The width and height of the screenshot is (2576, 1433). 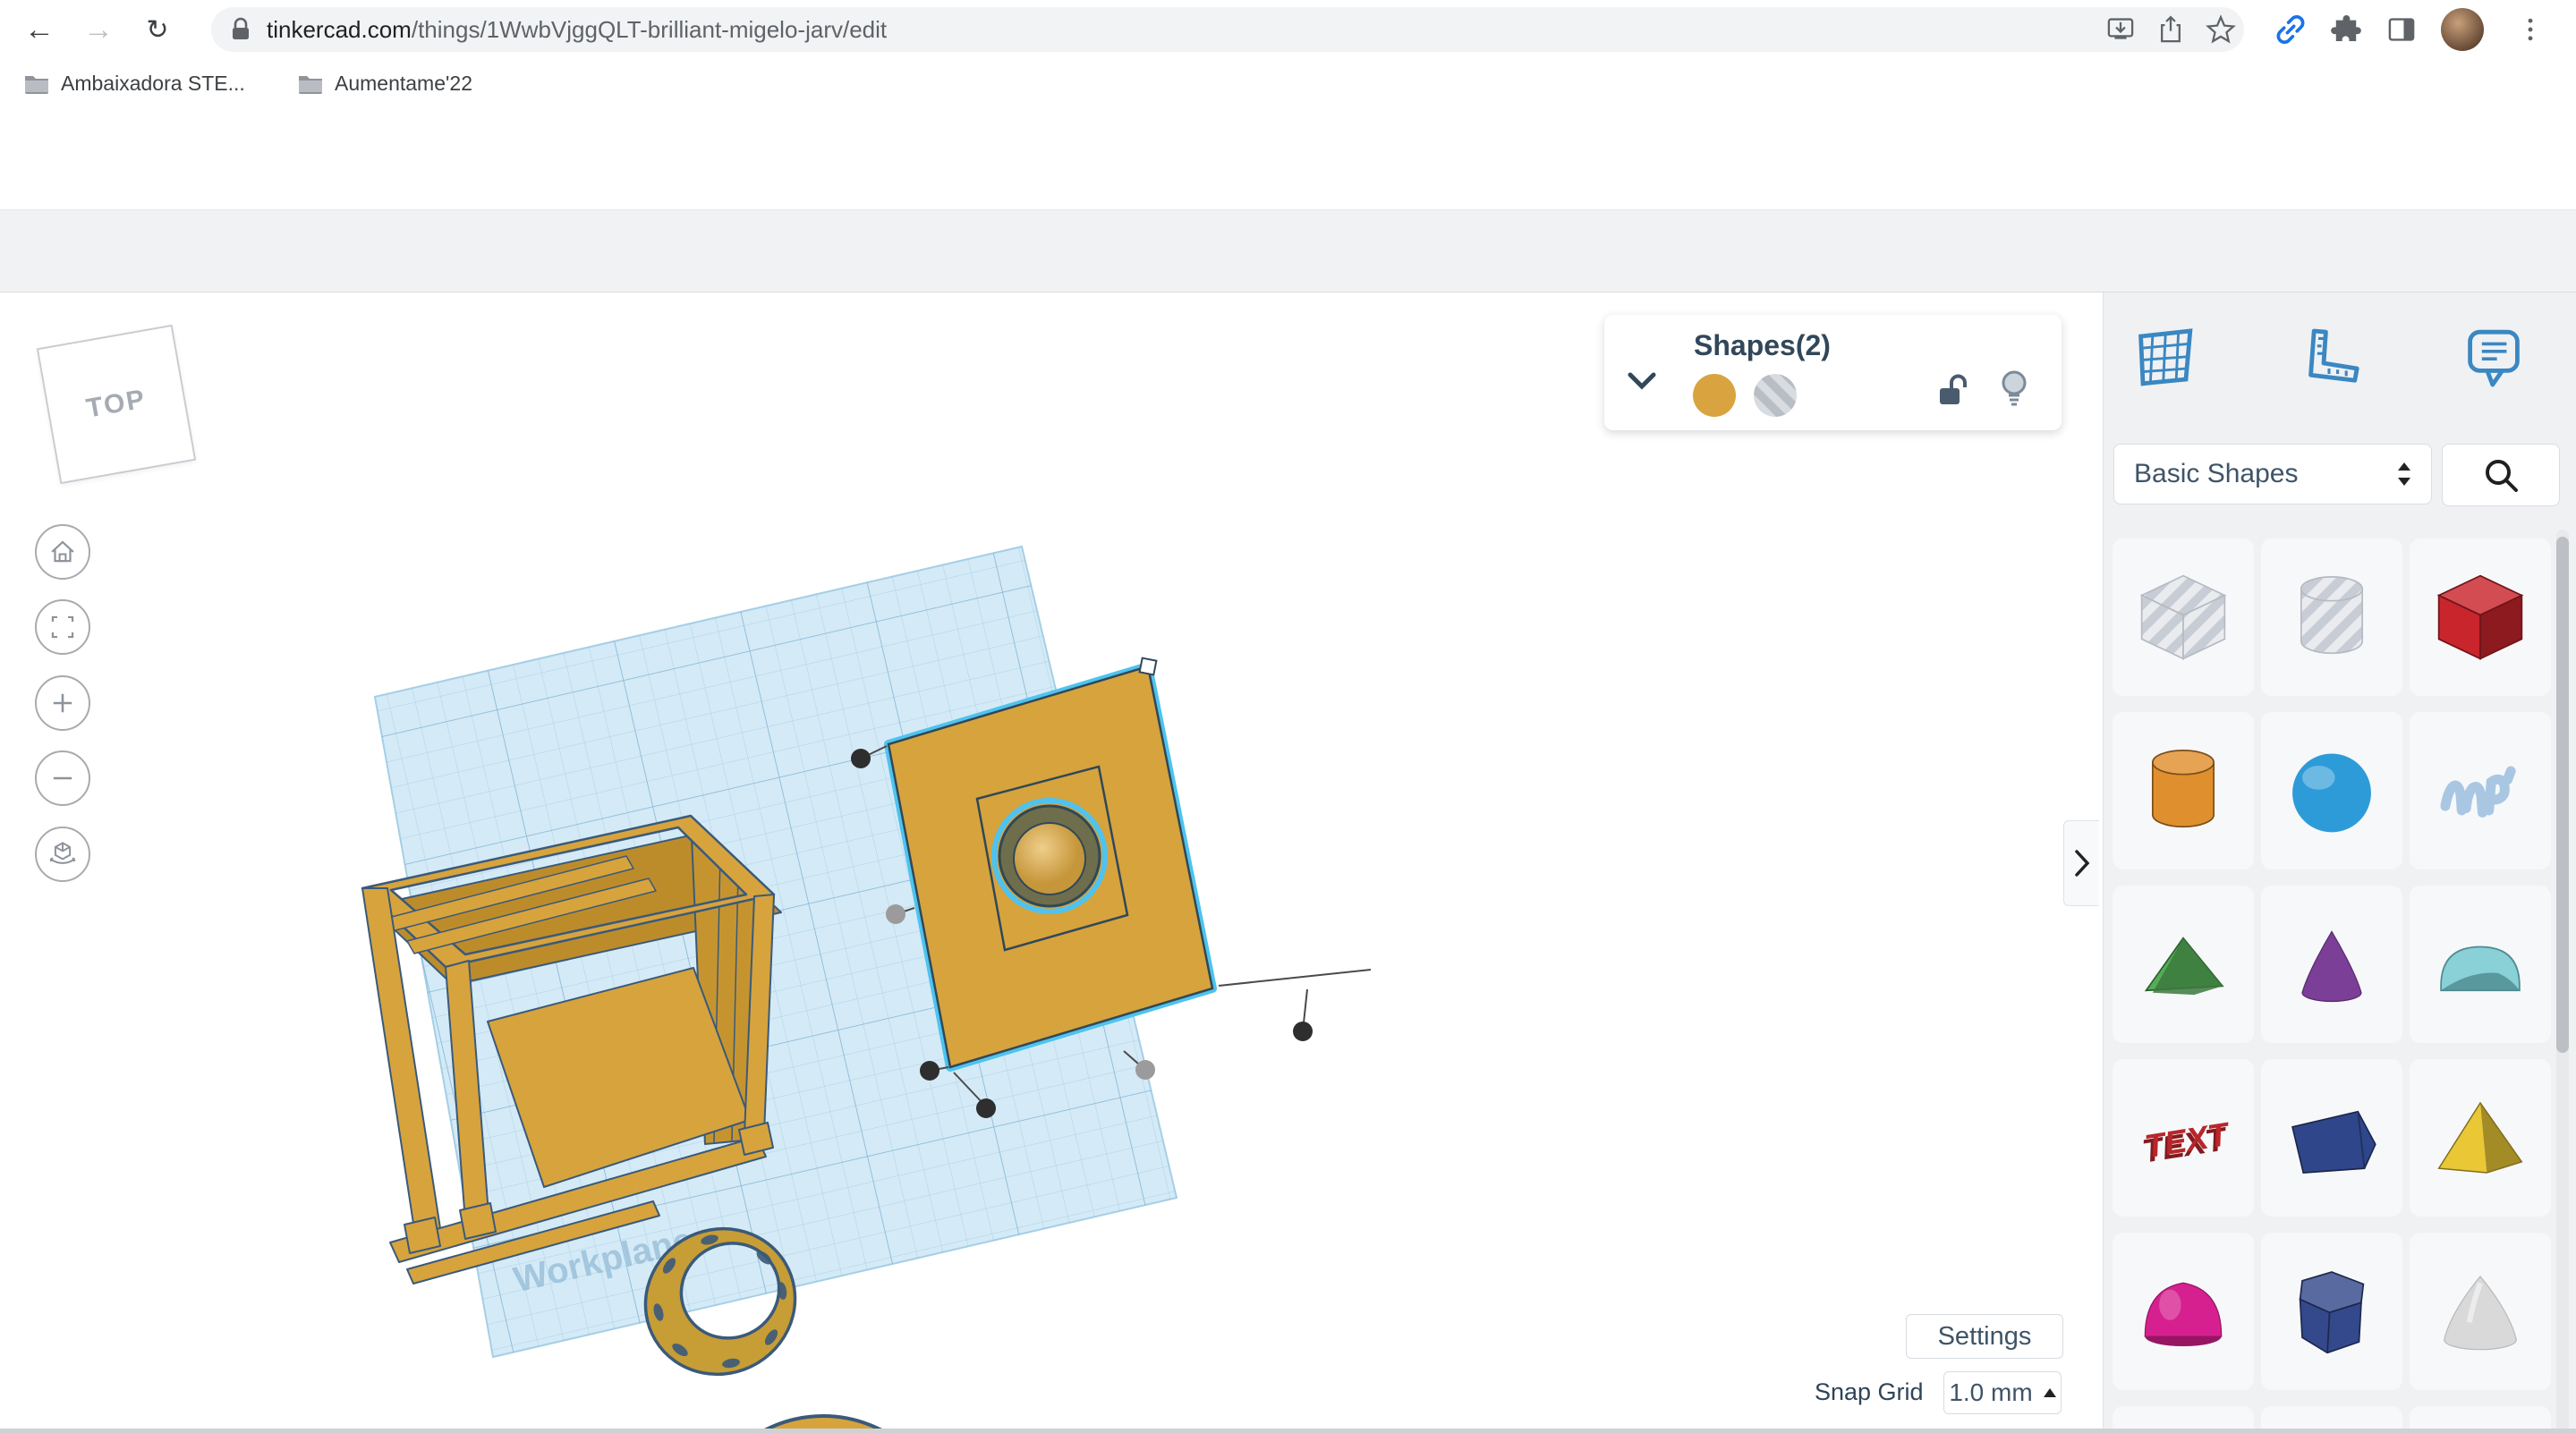 I want to click on unlock-icon, so click(x=1953, y=389).